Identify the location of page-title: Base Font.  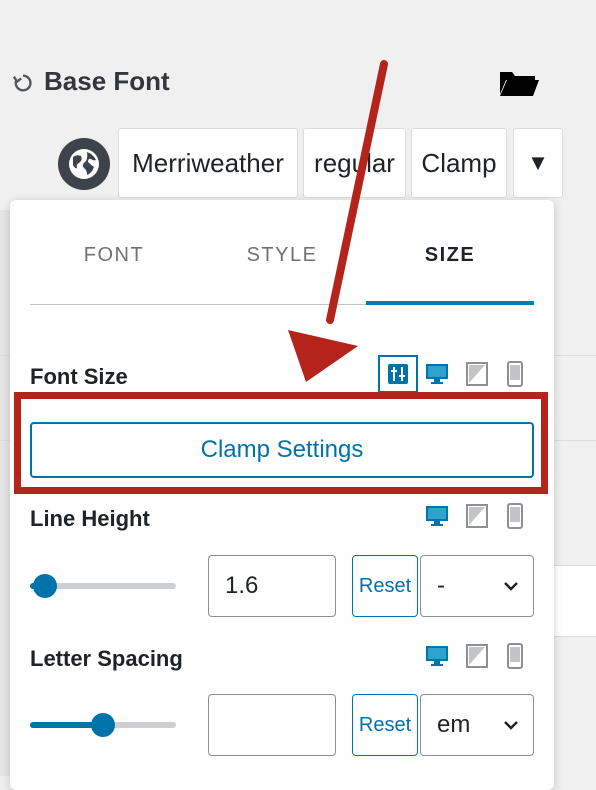
(107, 81).